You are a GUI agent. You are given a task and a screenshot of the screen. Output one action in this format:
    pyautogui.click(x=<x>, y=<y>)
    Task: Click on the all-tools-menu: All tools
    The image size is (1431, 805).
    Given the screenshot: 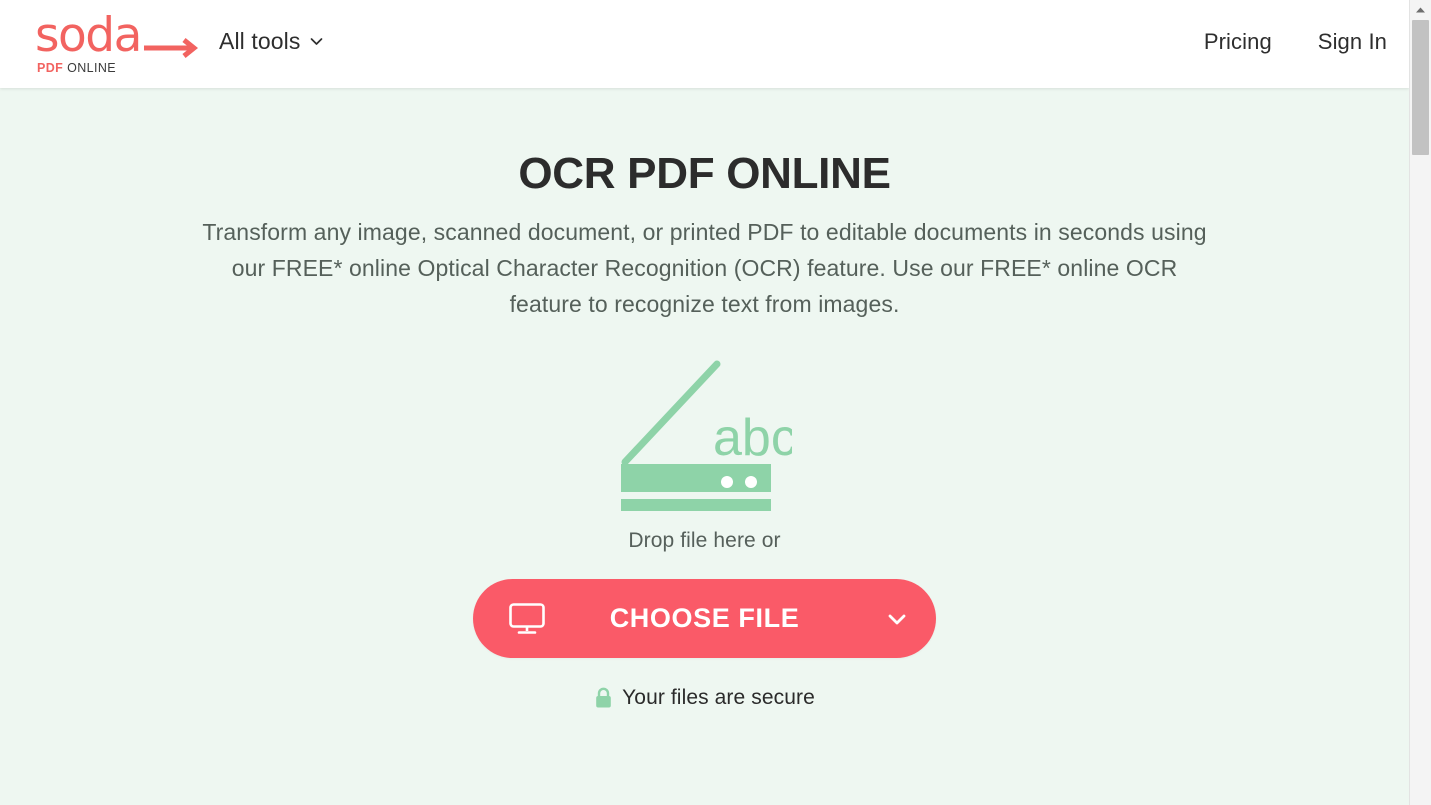 What is the action you would take?
    pyautogui.click(x=271, y=41)
    